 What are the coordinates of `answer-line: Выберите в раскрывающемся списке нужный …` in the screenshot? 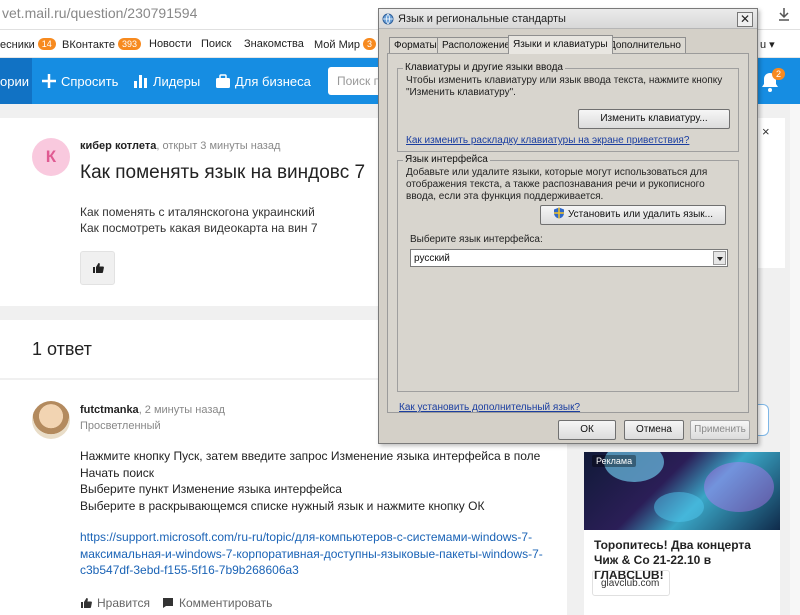 It's located at (282, 505).